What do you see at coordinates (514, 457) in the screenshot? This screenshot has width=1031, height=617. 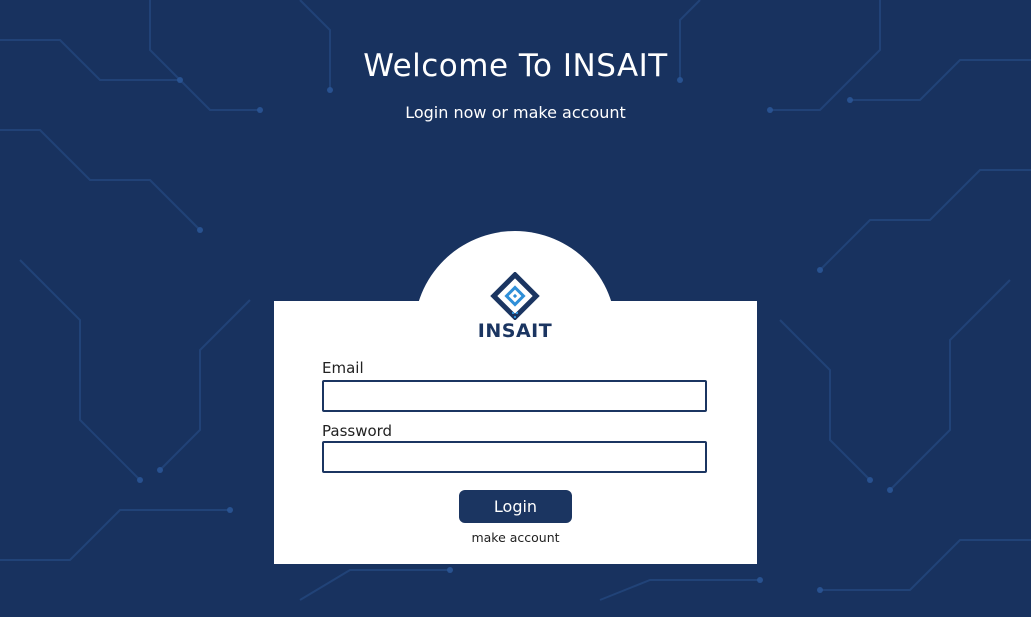 I see `password-field` at bounding box center [514, 457].